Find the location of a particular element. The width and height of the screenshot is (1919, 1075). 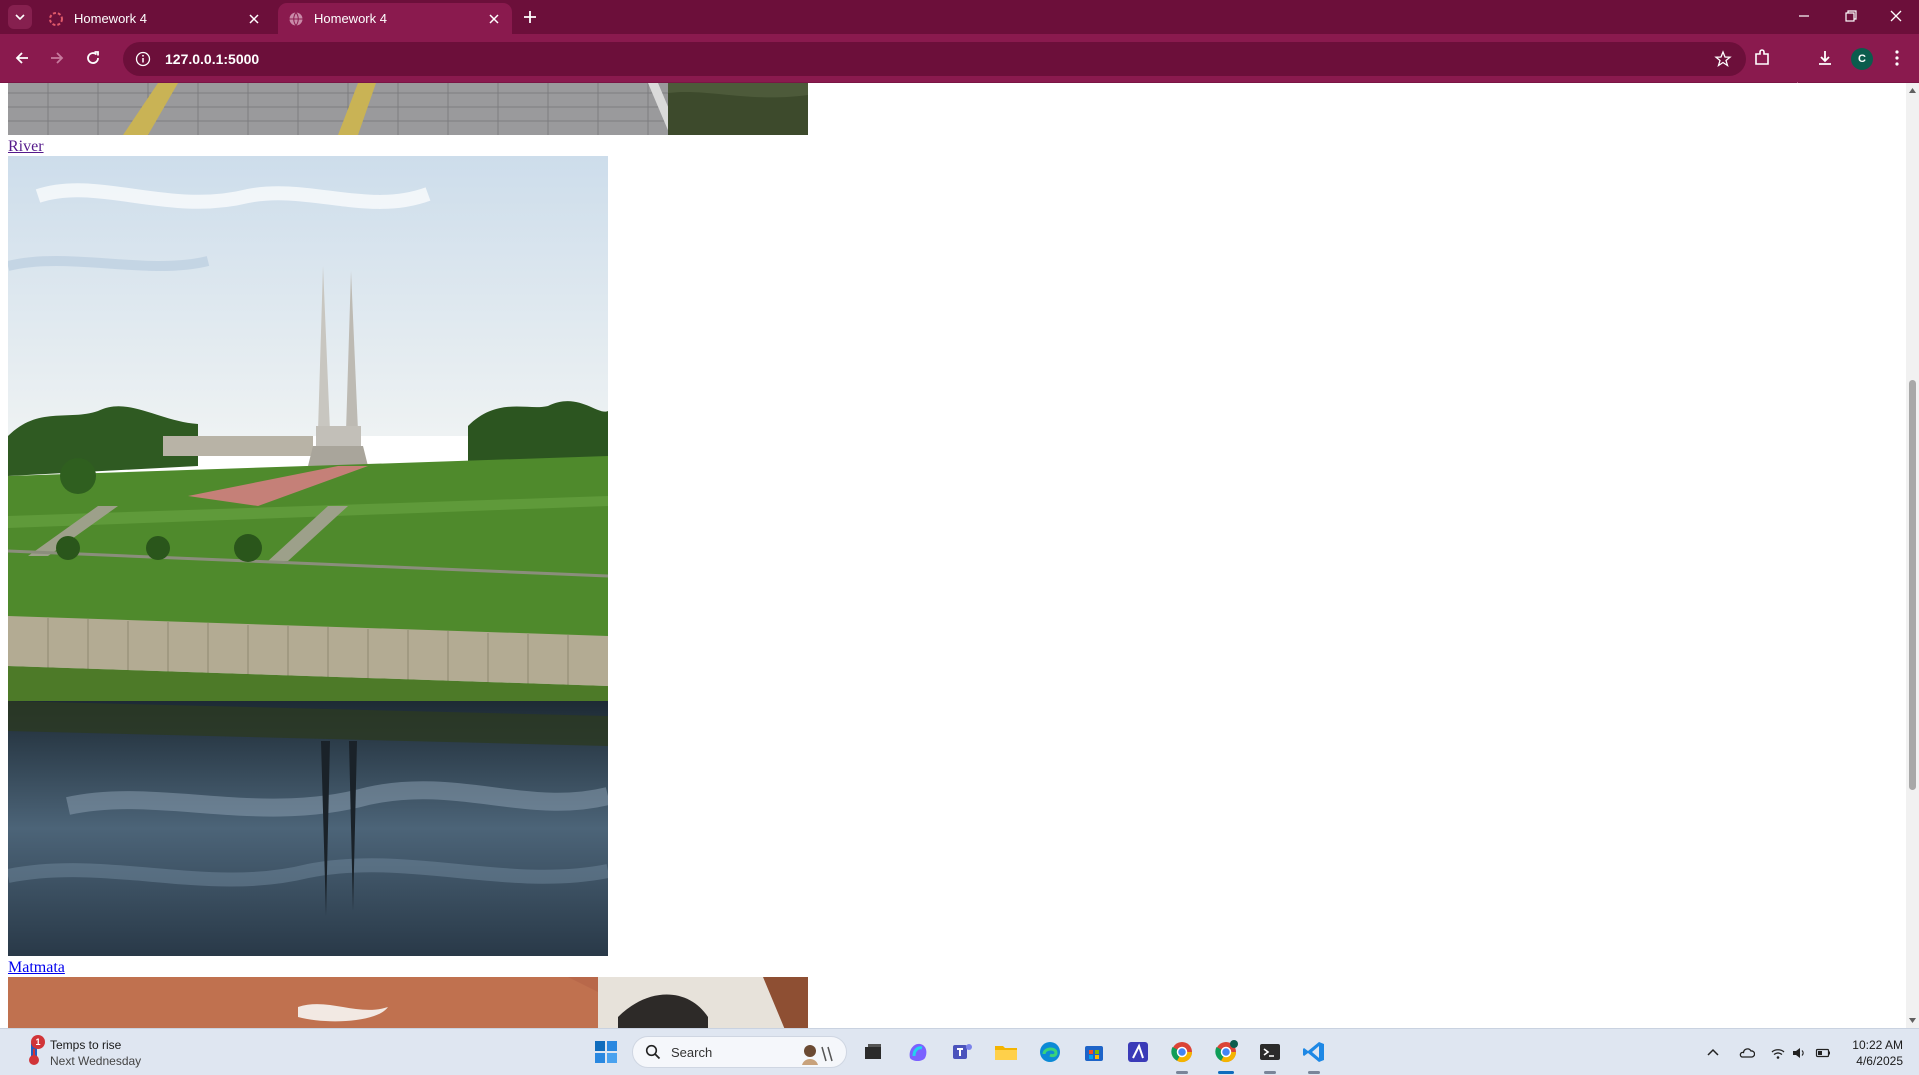

scroll-up-arrow-icon is located at coordinates (1912, 90).